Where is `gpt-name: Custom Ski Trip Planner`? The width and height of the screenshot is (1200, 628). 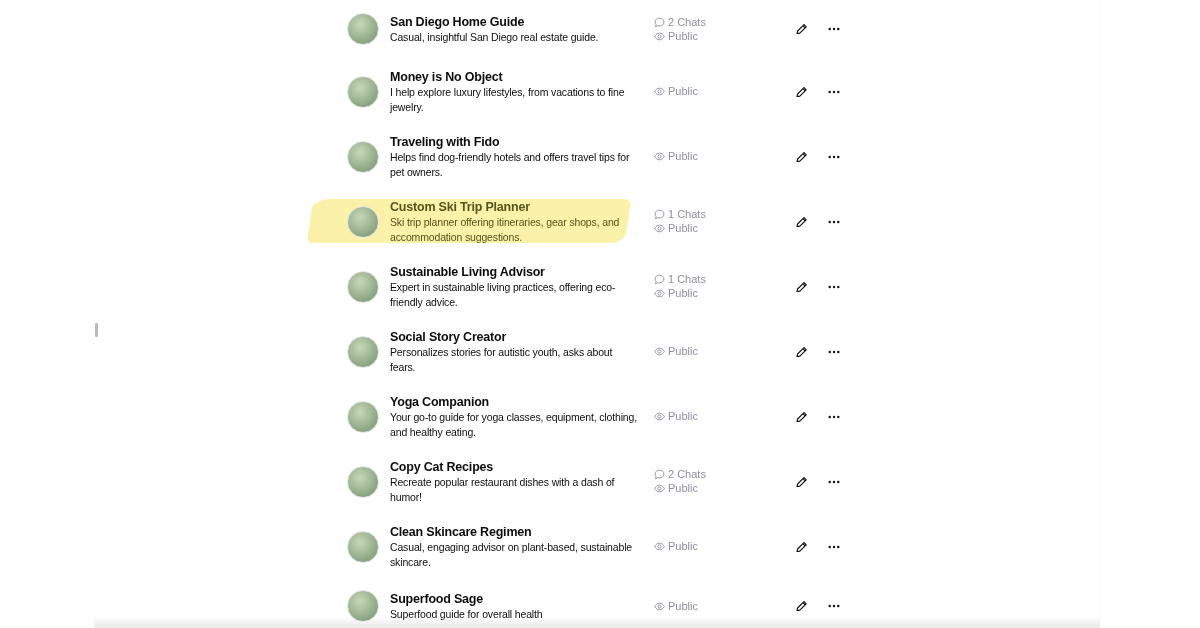
gpt-name: Custom Ski Trip Planner is located at coordinates (515, 207).